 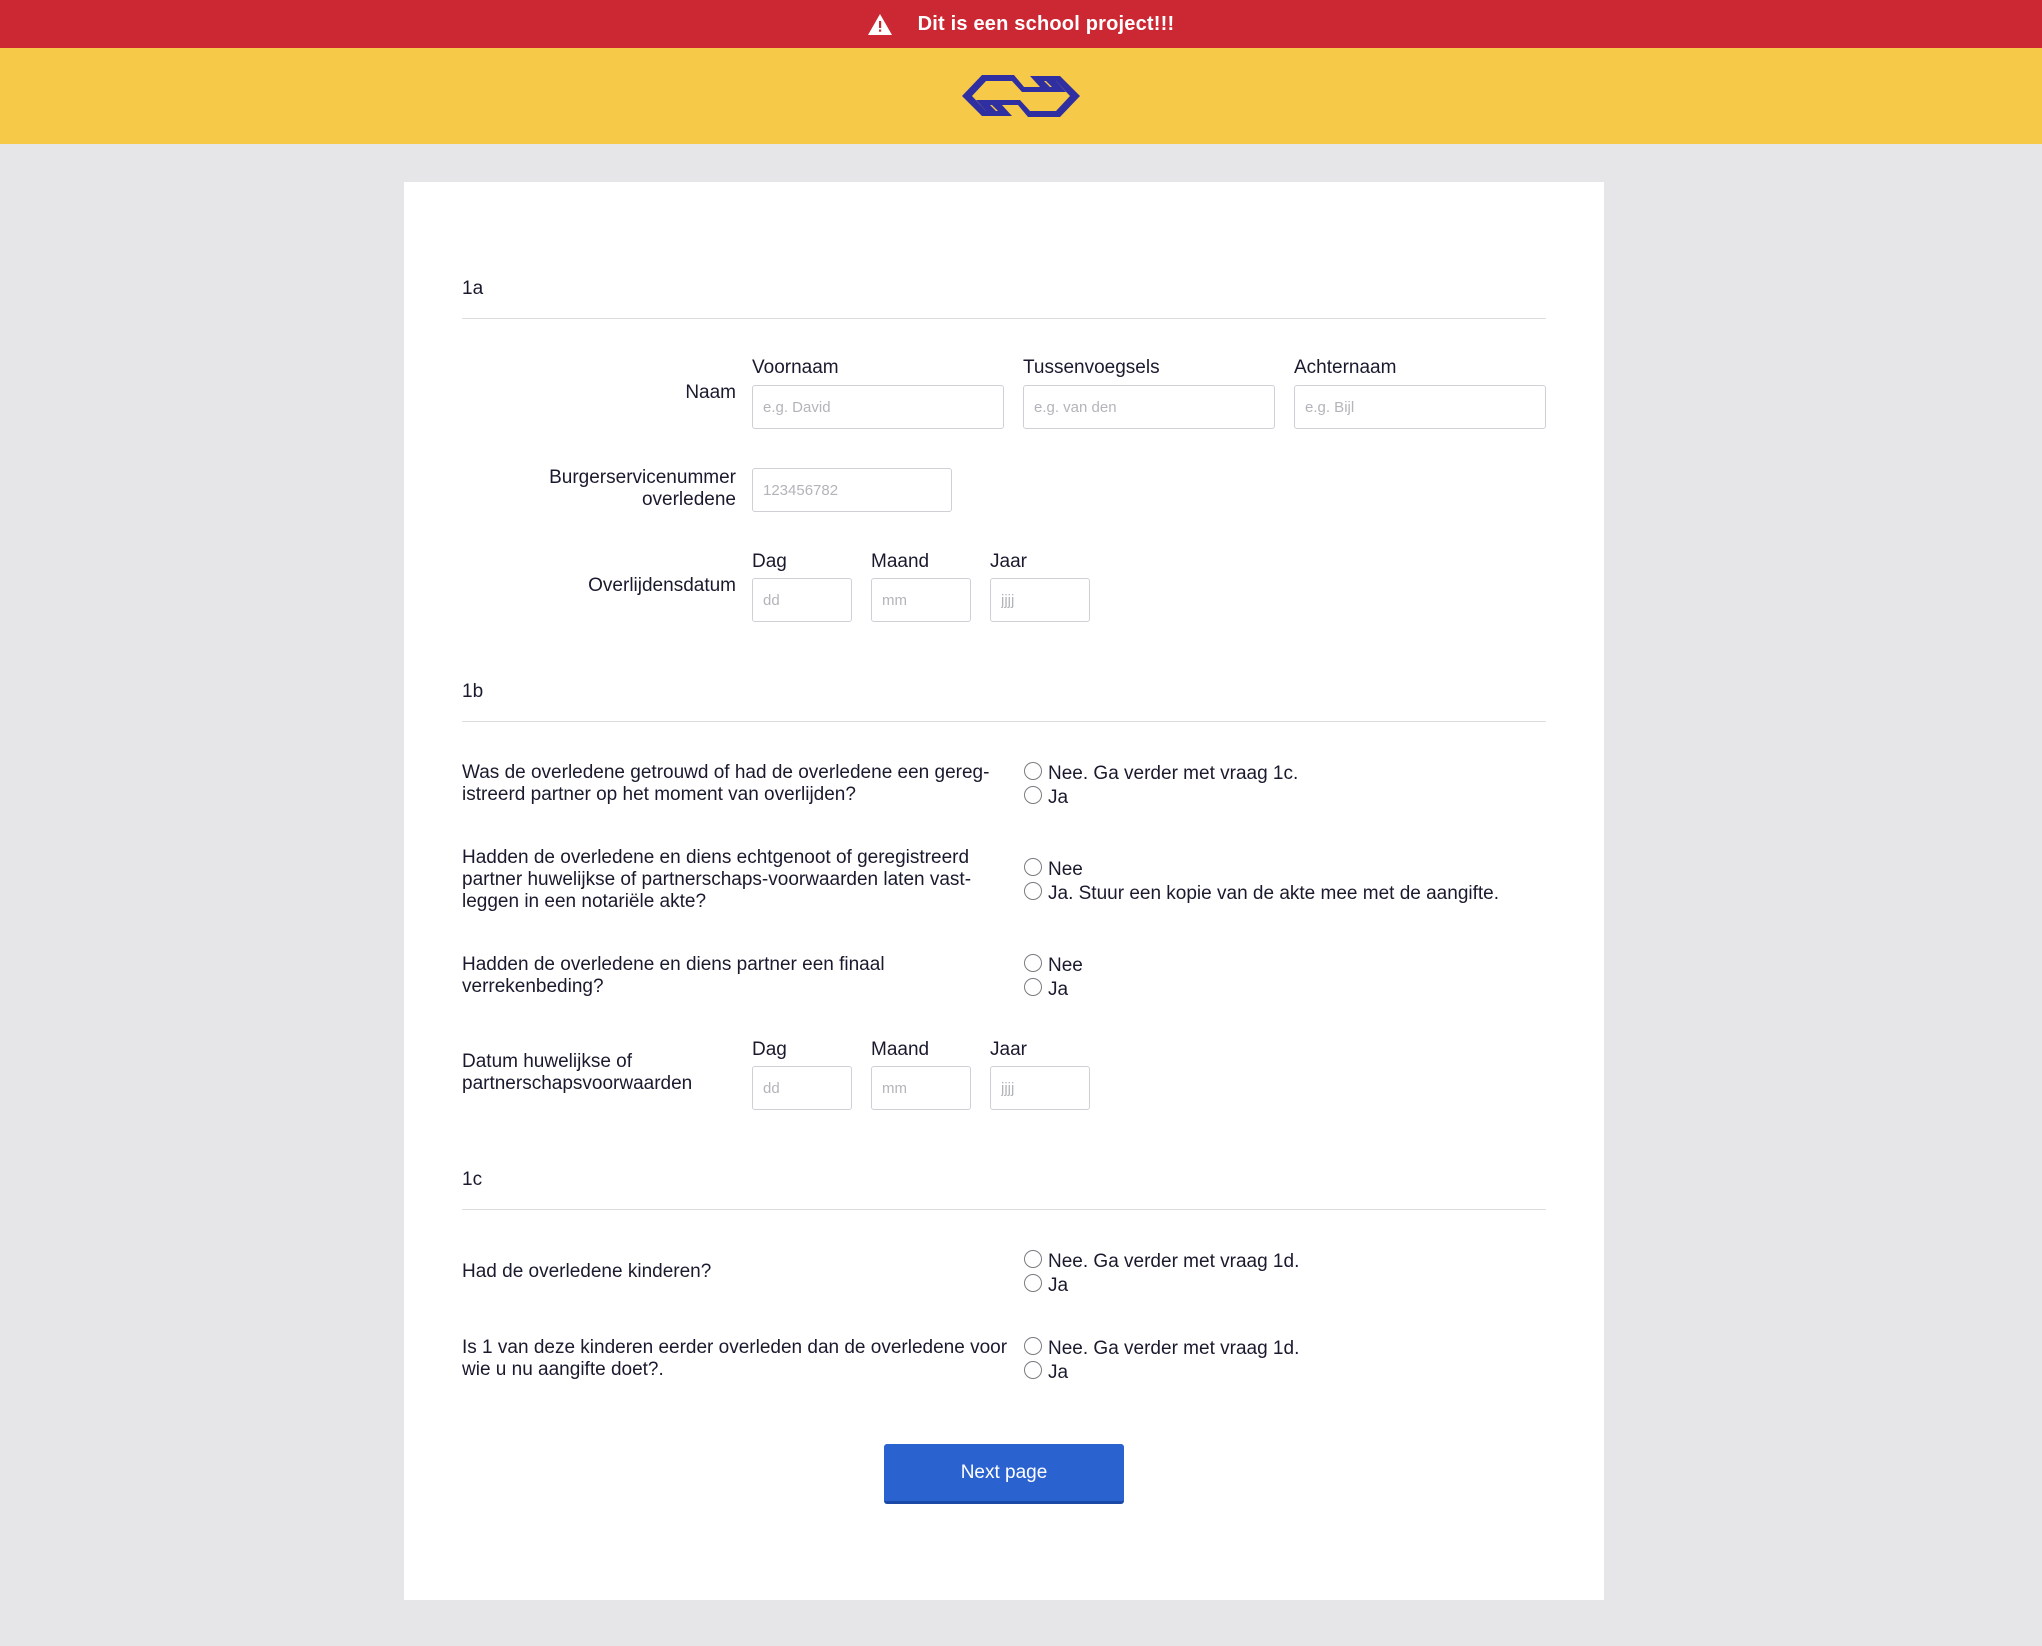 What do you see at coordinates (473, 288) in the screenshot?
I see `section-title-1a: 1a` at bounding box center [473, 288].